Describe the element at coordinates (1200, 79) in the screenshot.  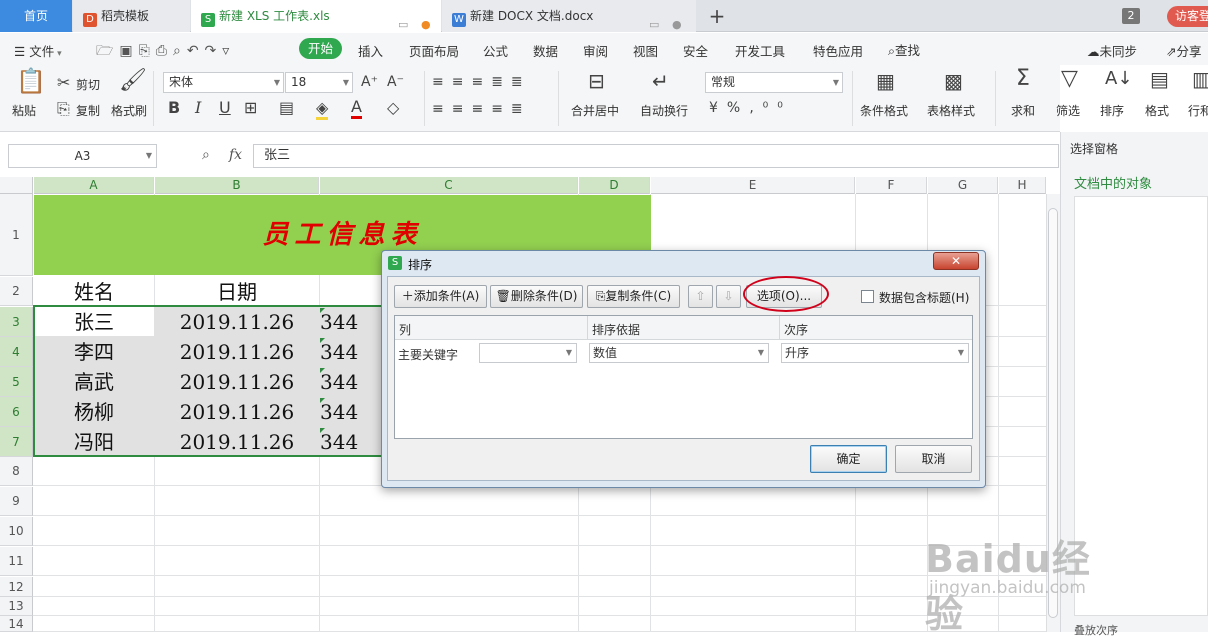
I see `row-col-icon: ▥` at that location.